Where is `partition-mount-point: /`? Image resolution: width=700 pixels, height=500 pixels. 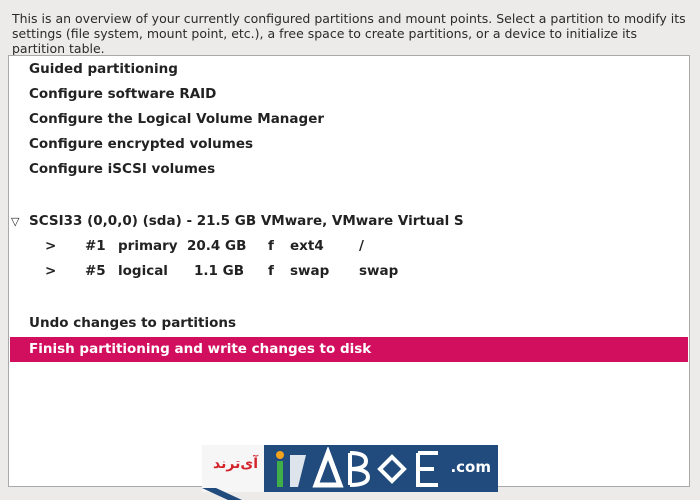 partition-mount-point: / is located at coordinates (361, 246).